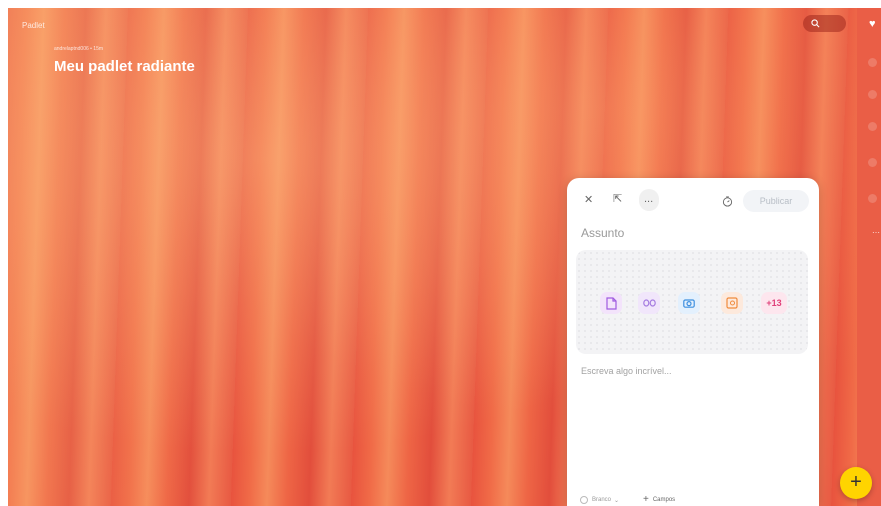  I want to click on more-options-icon: ⋯, so click(876, 232).